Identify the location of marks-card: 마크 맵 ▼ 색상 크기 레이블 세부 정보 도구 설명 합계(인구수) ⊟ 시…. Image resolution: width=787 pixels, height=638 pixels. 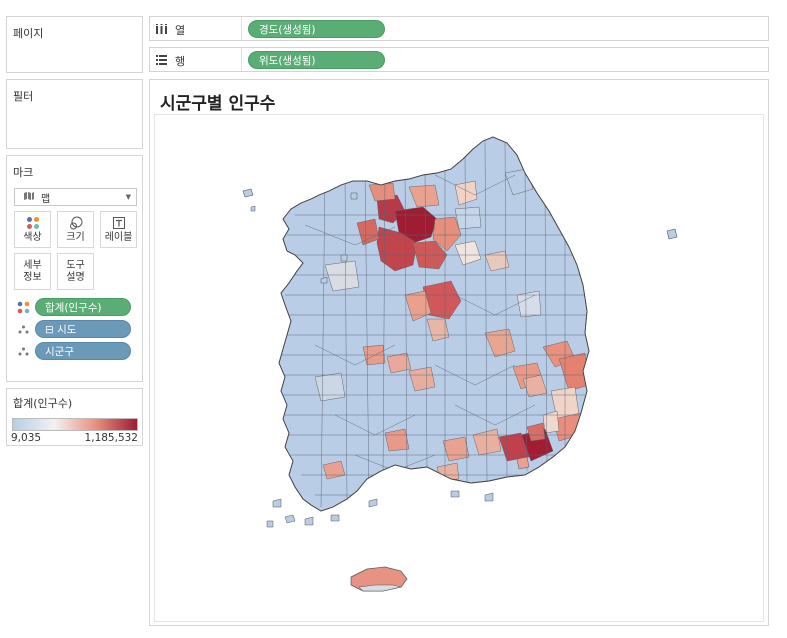
(74, 268).